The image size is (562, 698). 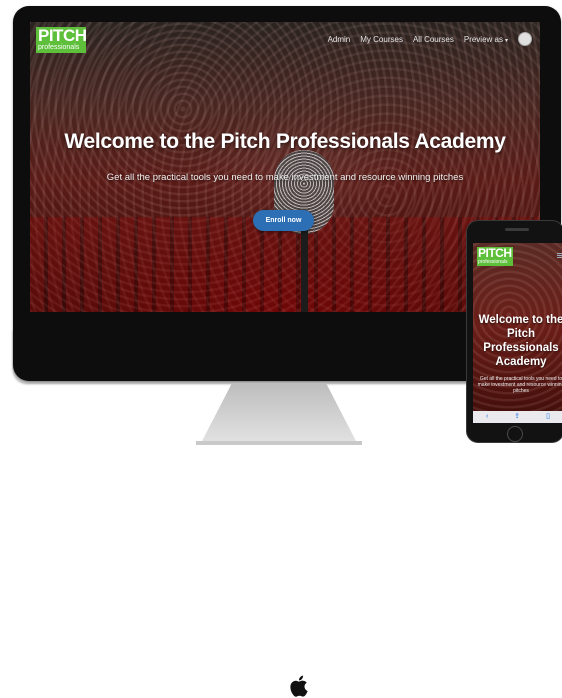 I want to click on enroll-now-button: Enroll now, so click(x=283, y=220).